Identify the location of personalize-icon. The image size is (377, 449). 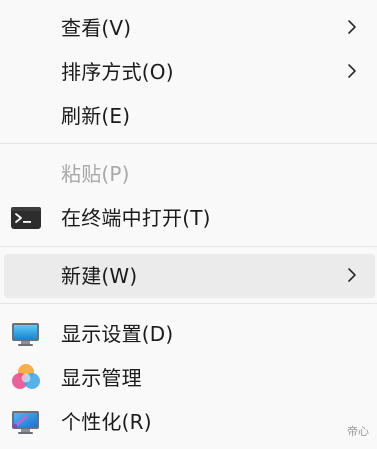
(25, 422).